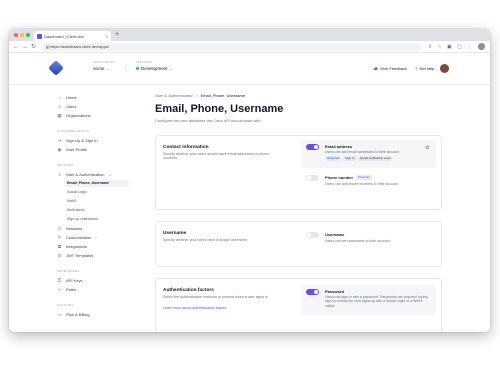 The height and width of the screenshot is (375, 500). I want to click on sidebar-item-label: Plan & Billing, so click(78, 314).